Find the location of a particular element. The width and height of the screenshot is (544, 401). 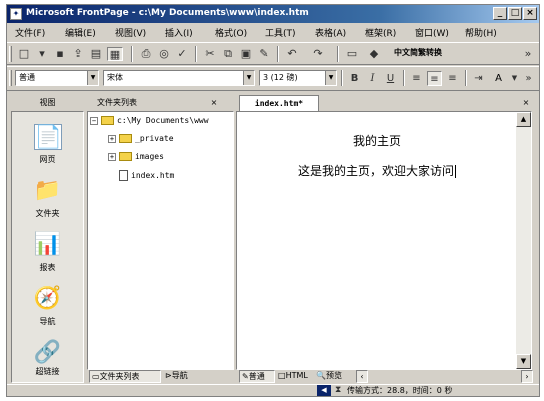

view-page: 📄 网页 is located at coordinates (47, 147).